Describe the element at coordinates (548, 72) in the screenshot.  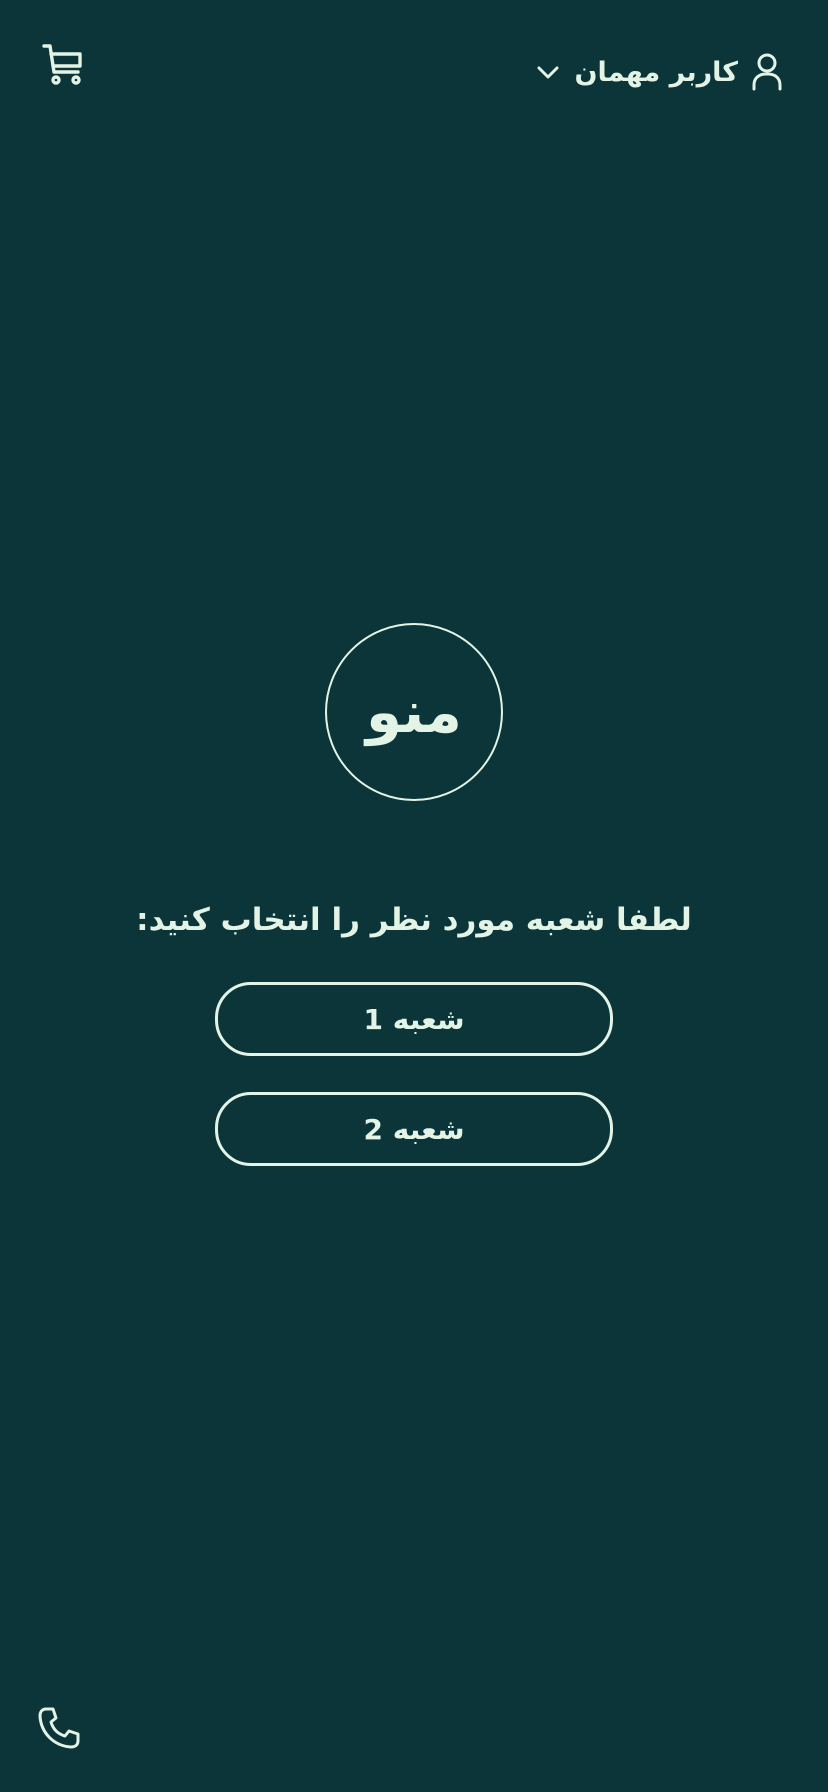
I see `chevron-down-icon` at that location.